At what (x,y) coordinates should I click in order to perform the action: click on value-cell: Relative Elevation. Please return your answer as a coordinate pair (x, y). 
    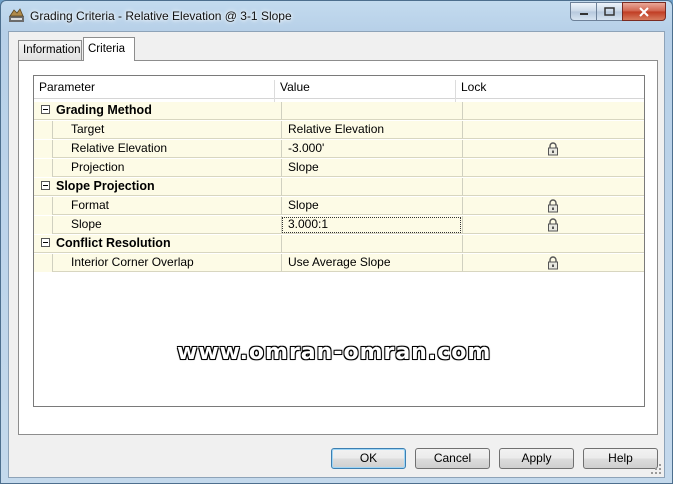
    Looking at the image, I should click on (371, 130).